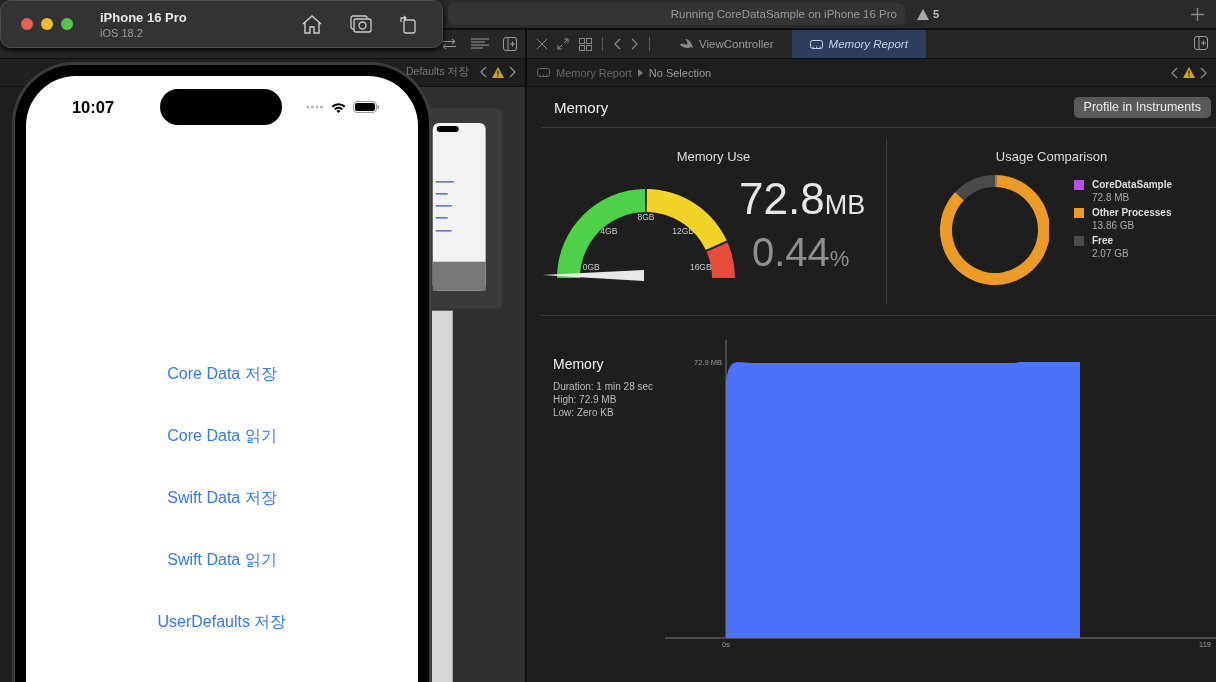  I want to click on section-title: Memory, so click(581, 107).